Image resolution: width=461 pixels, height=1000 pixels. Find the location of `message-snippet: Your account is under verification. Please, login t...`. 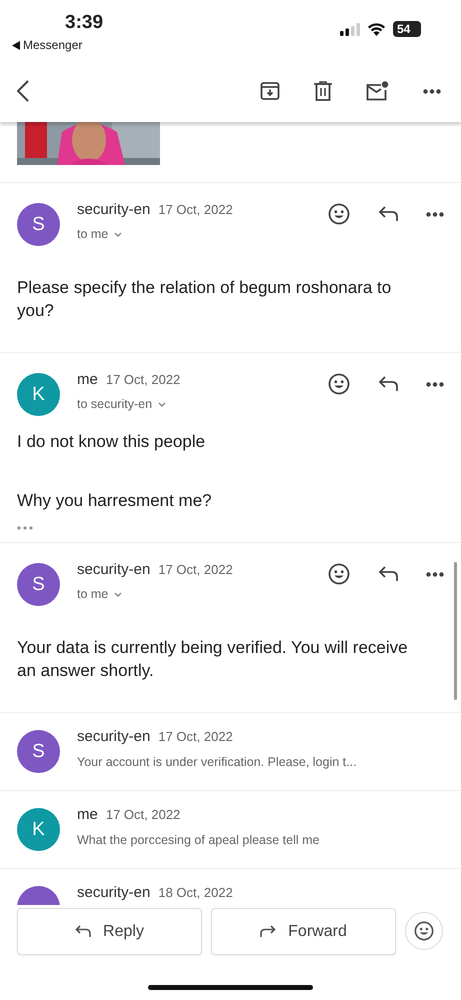

message-snippet: Your account is under verification. Please, login t... is located at coordinates (217, 762).